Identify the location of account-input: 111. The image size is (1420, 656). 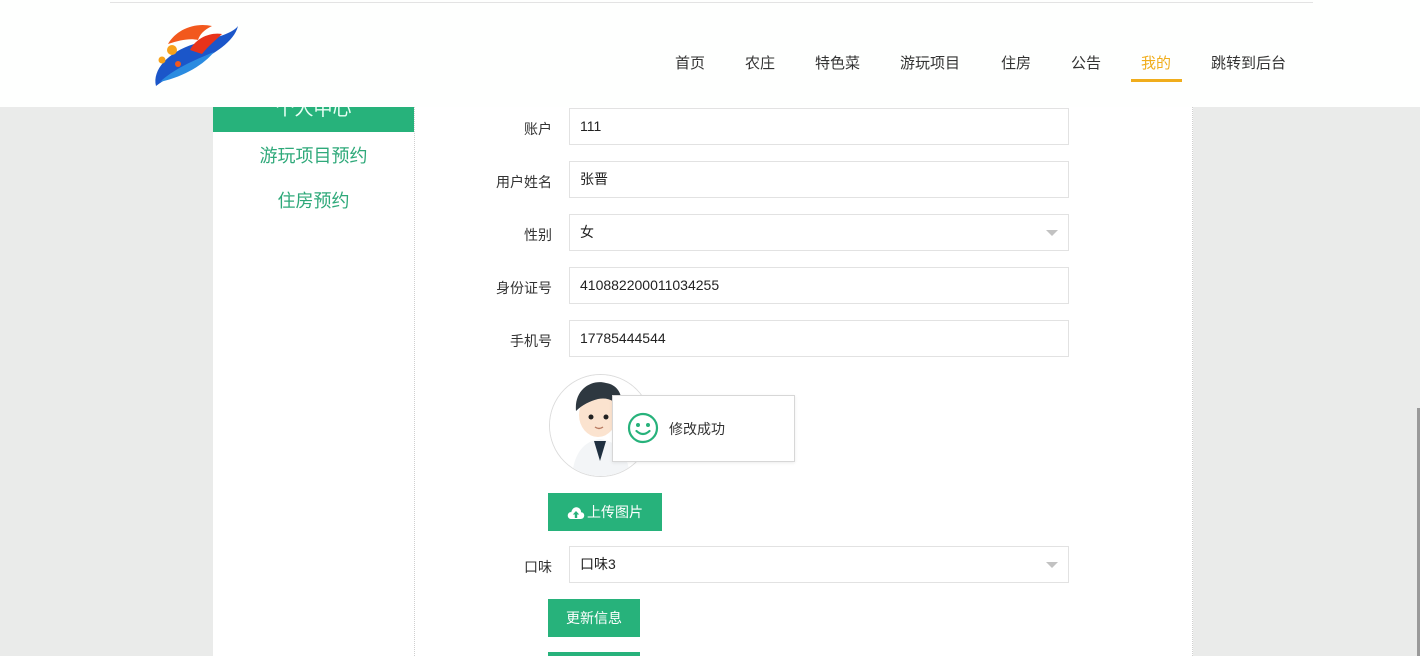
(819, 126).